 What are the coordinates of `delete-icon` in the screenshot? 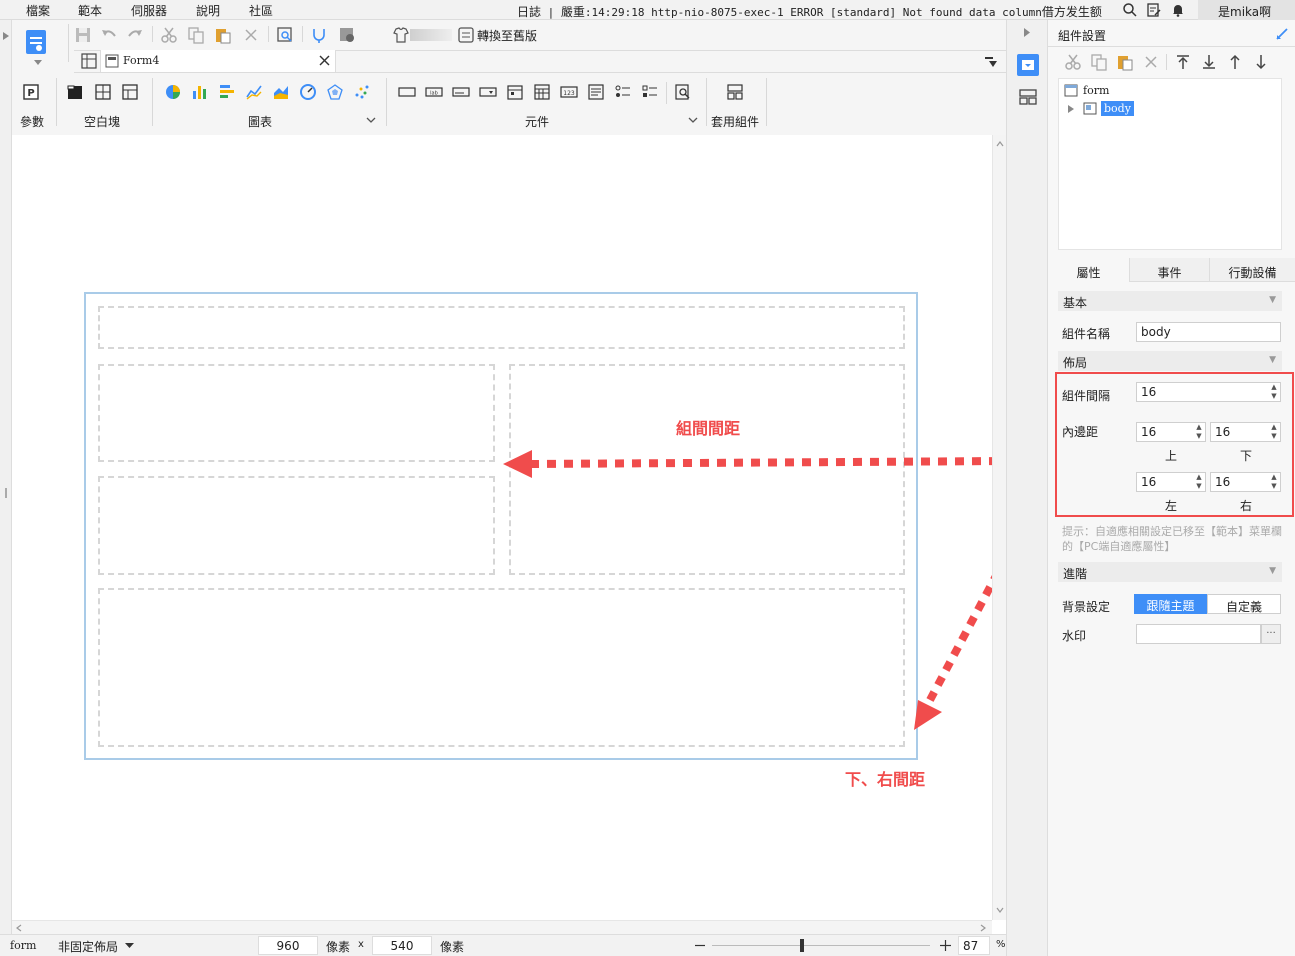 It's located at (251, 35).